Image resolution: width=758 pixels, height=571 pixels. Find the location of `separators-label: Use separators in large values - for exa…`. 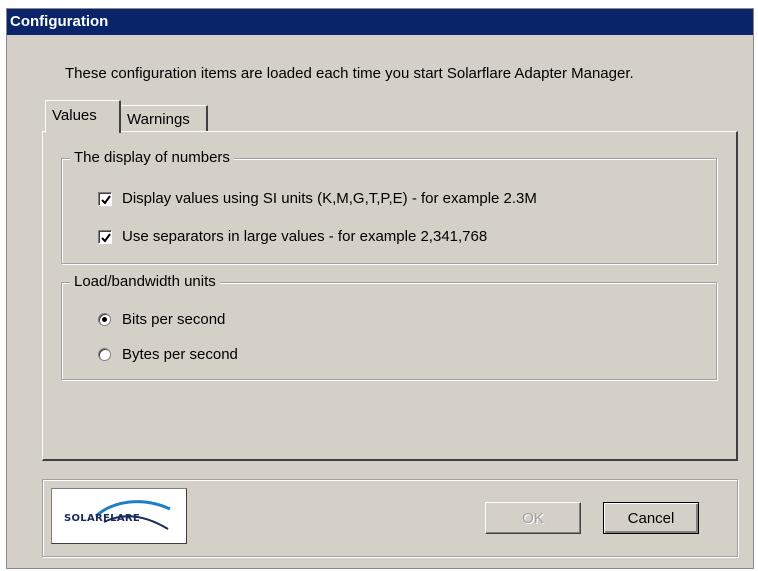

separators-label: Use separators in large values - for exa… is located at coordinates (305, 236).